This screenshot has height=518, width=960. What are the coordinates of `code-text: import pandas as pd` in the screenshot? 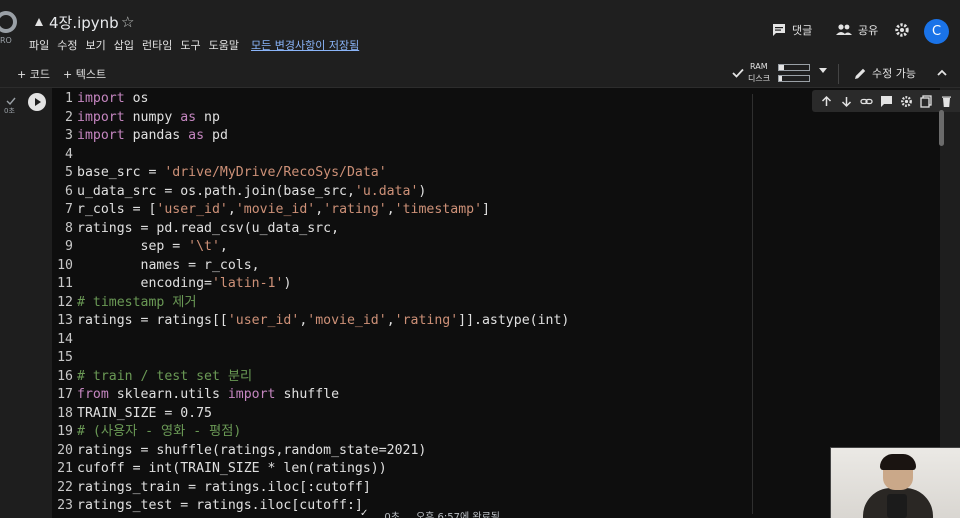 It's located at (152, 136).